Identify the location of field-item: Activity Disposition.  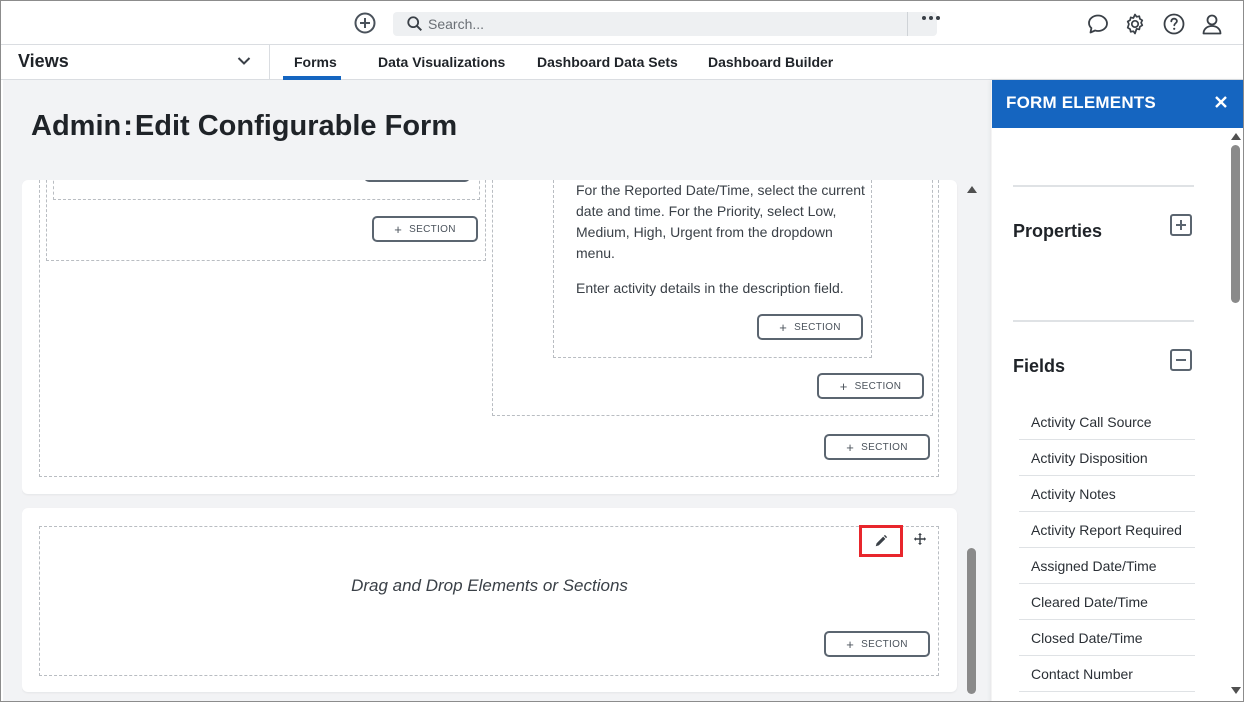
(1107, 458).